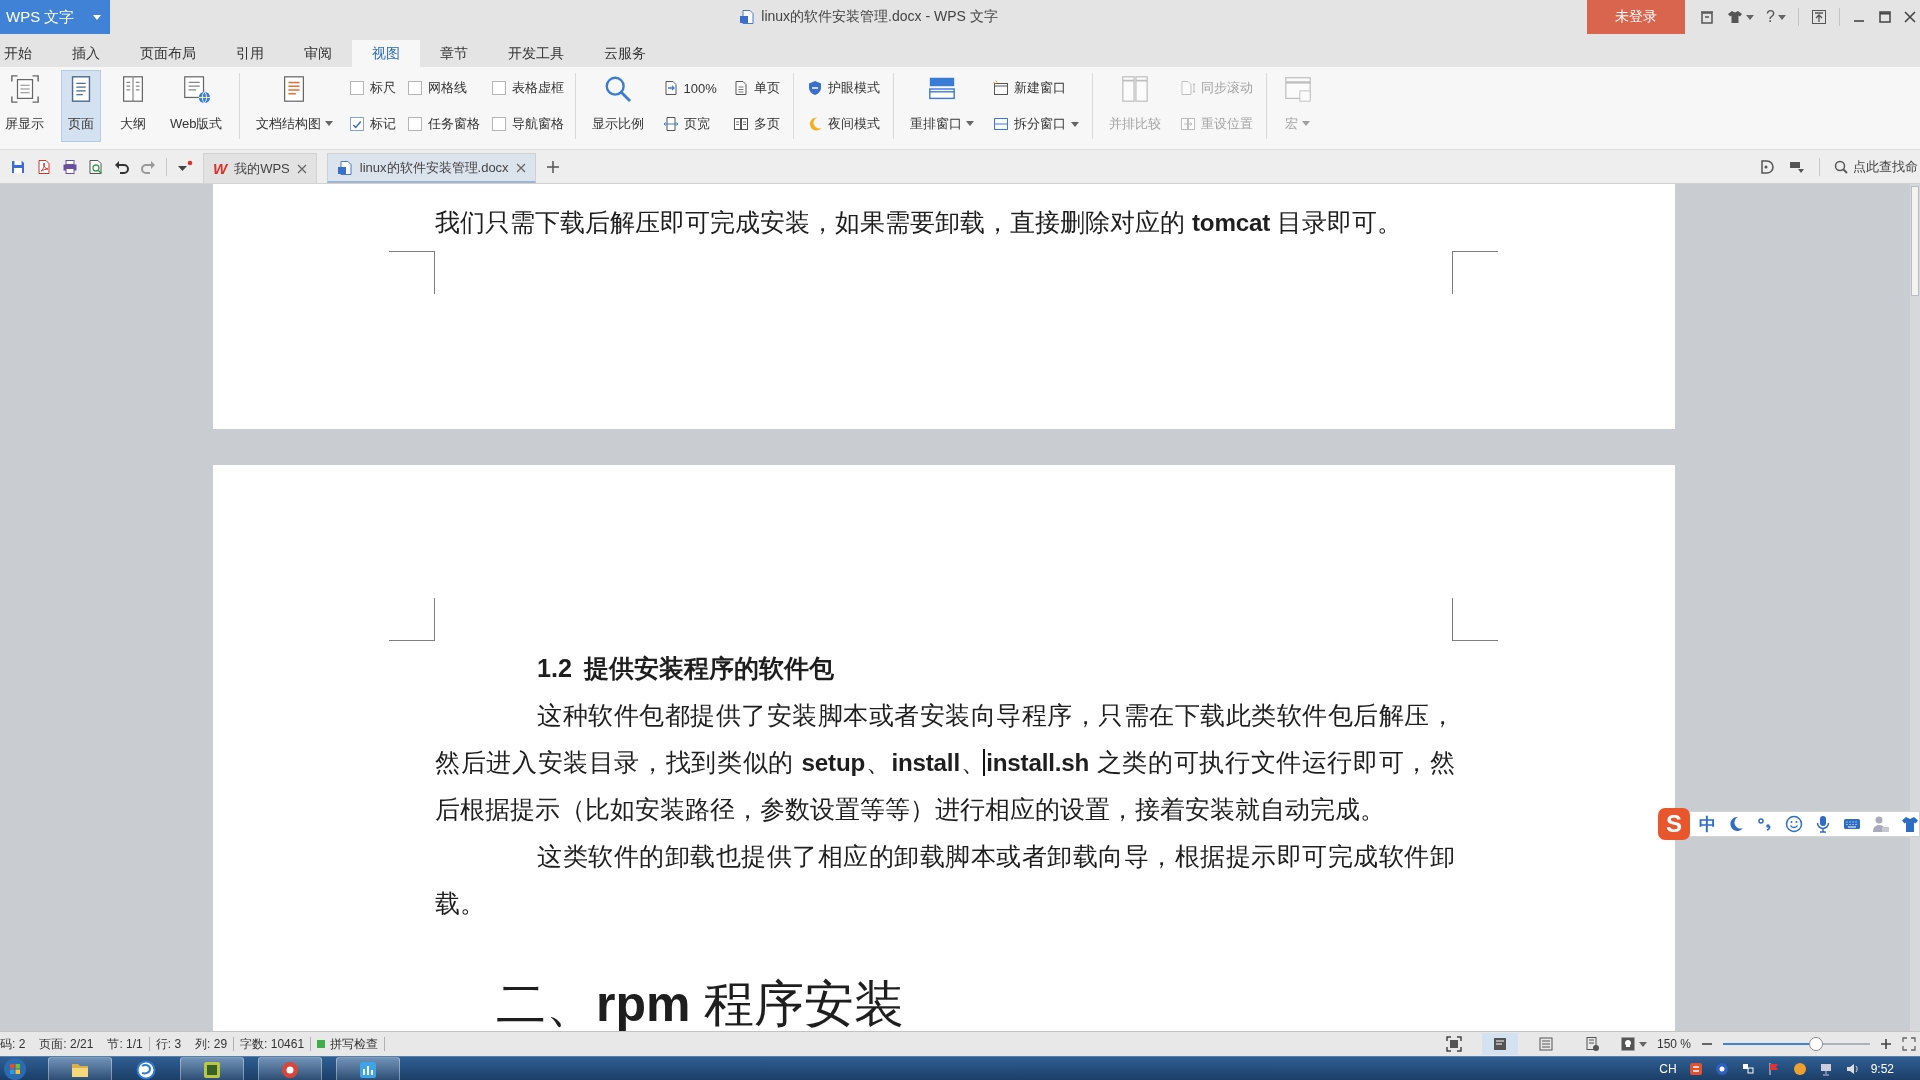  What do you see at coordinates (536, 53) in the screenshot?
I see `menu-tab: 开发工具` at bounding box center [536, 53].